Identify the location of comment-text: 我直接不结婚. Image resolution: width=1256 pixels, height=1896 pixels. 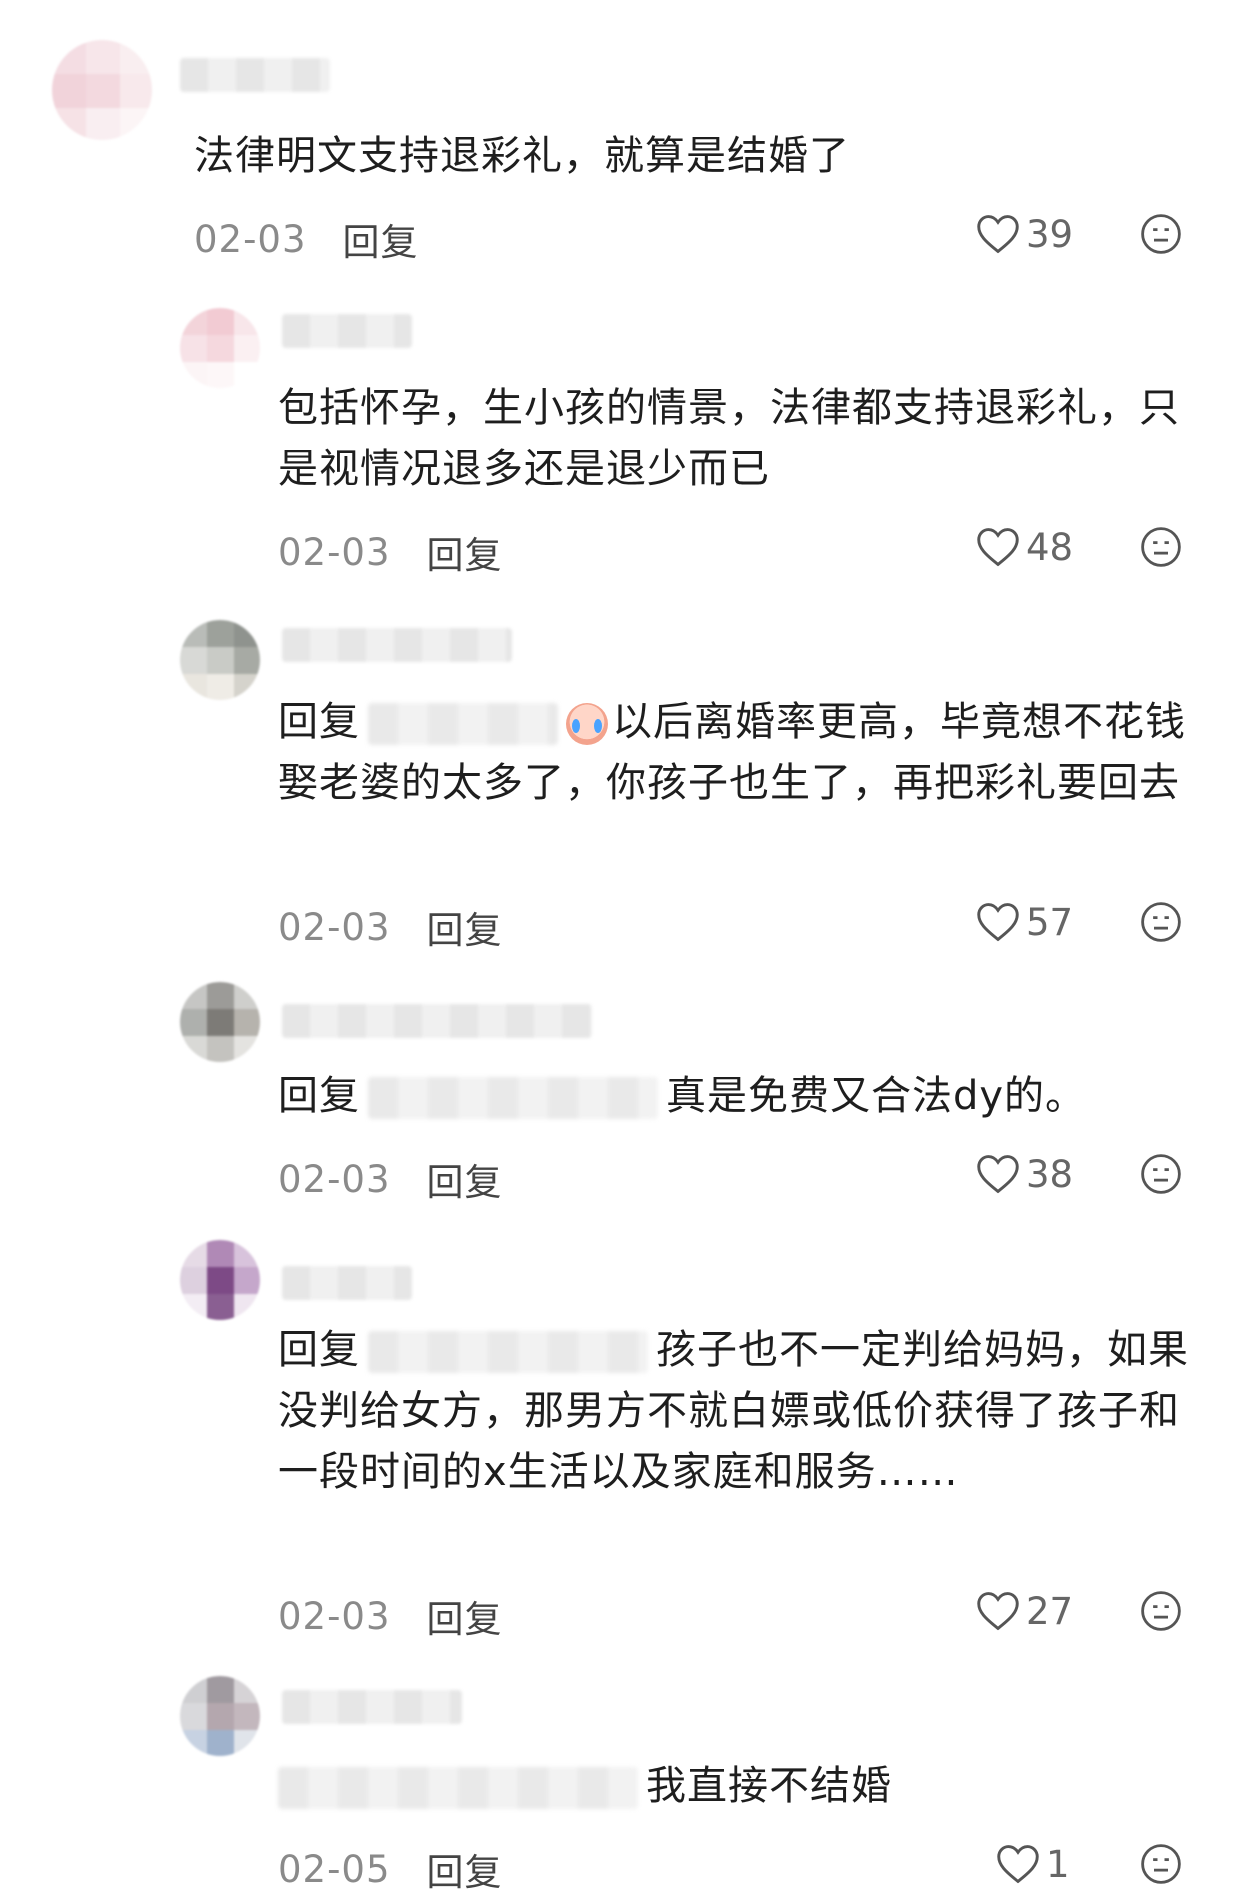
(743, 1786).